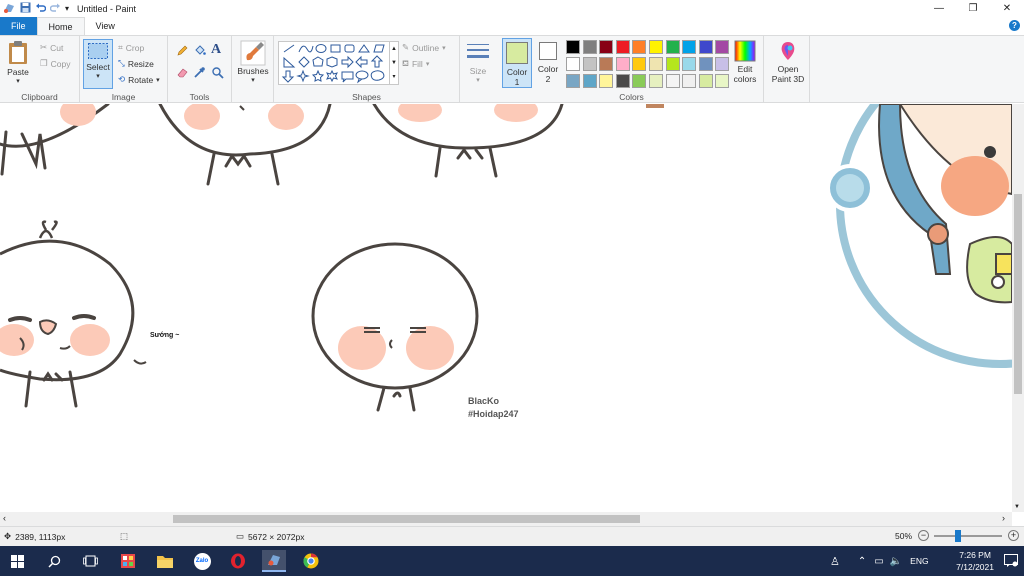  I want to click on horizontal-scrollbar: ‹ ›, so click(506, 519).